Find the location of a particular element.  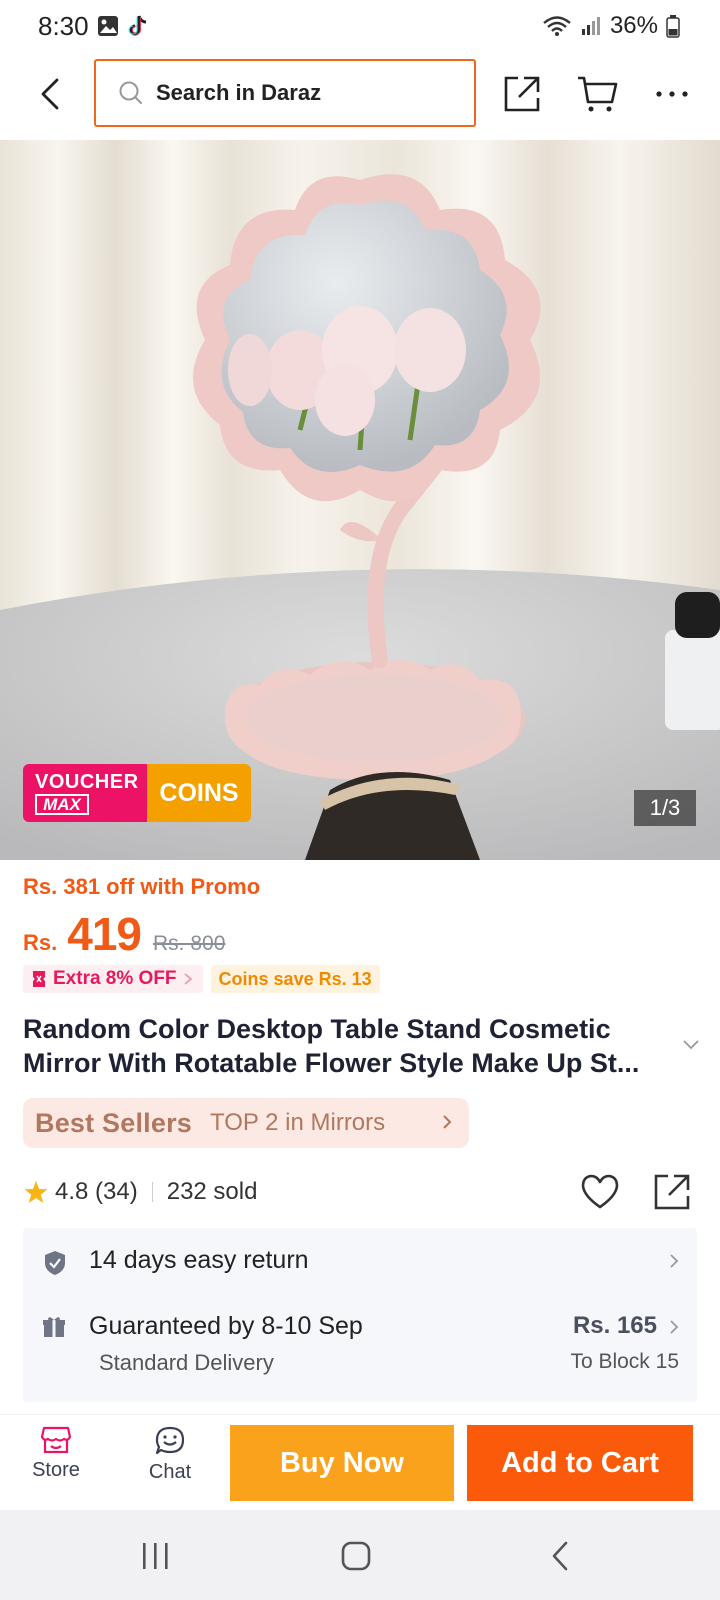

share-product-button is located at coordinates (672, 1192).